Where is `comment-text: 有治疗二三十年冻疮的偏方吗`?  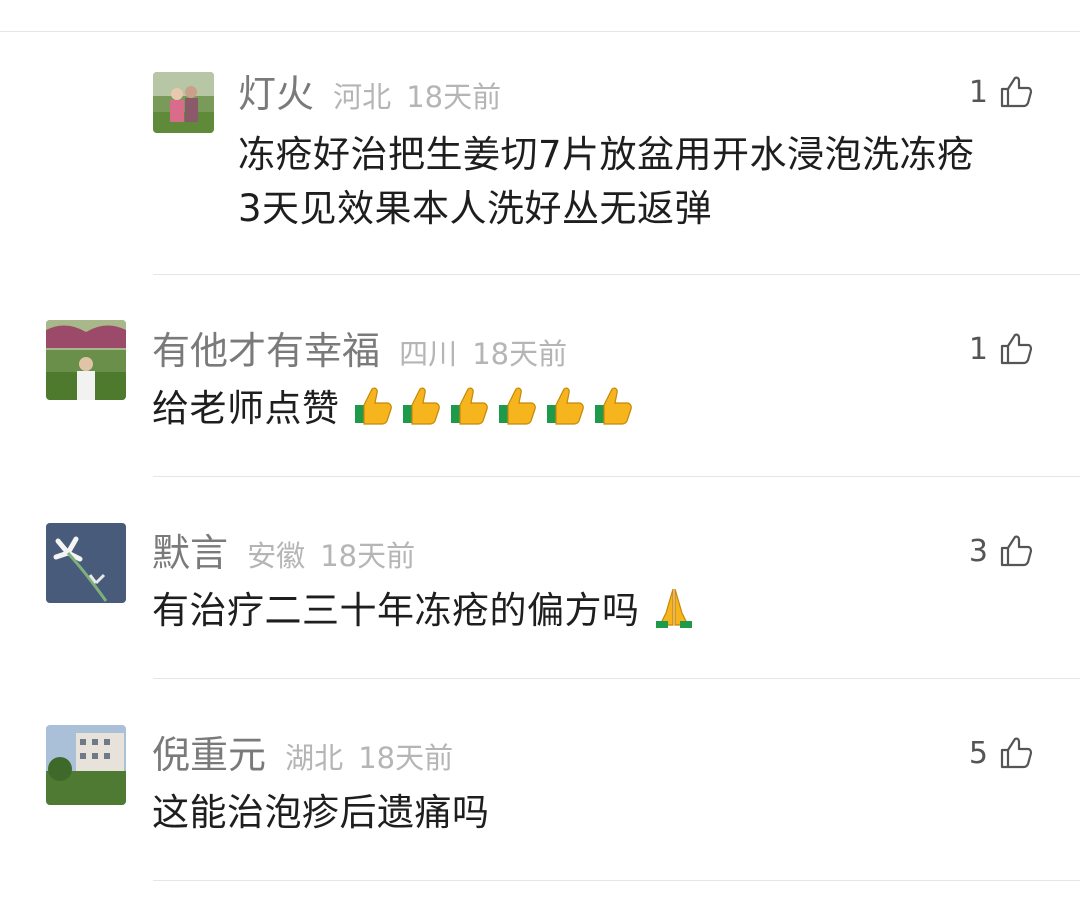
comment-text: 有治疗二三十年冻疮的偏方吗 is located at coordinates (592, 614).